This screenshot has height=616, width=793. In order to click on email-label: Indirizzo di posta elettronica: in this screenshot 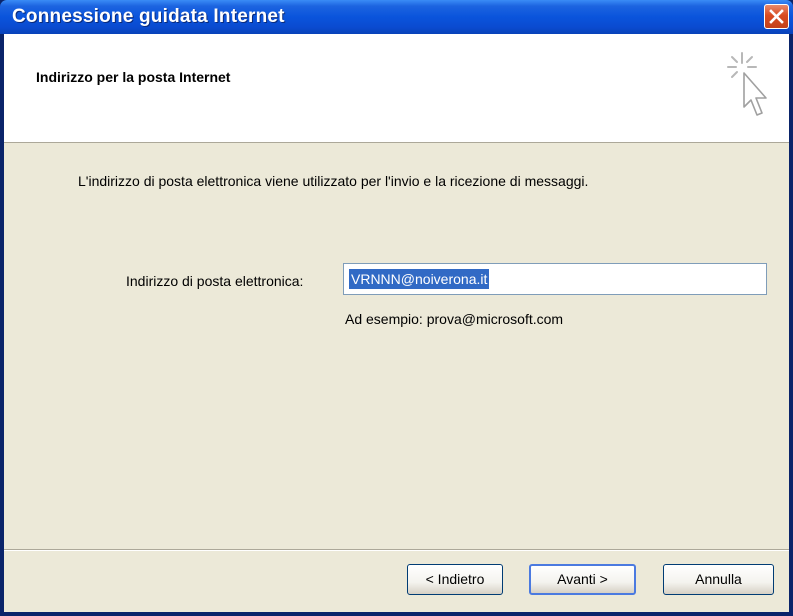, I will do `click(215, 281)`.